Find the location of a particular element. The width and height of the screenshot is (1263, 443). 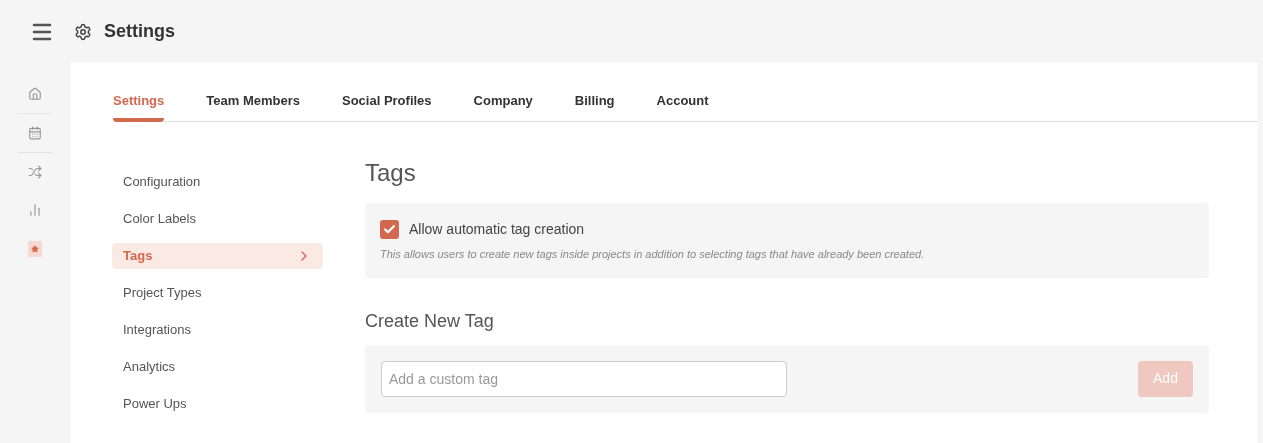

tag-input-field: Add a custom tag is located at coordinates (584, 378).